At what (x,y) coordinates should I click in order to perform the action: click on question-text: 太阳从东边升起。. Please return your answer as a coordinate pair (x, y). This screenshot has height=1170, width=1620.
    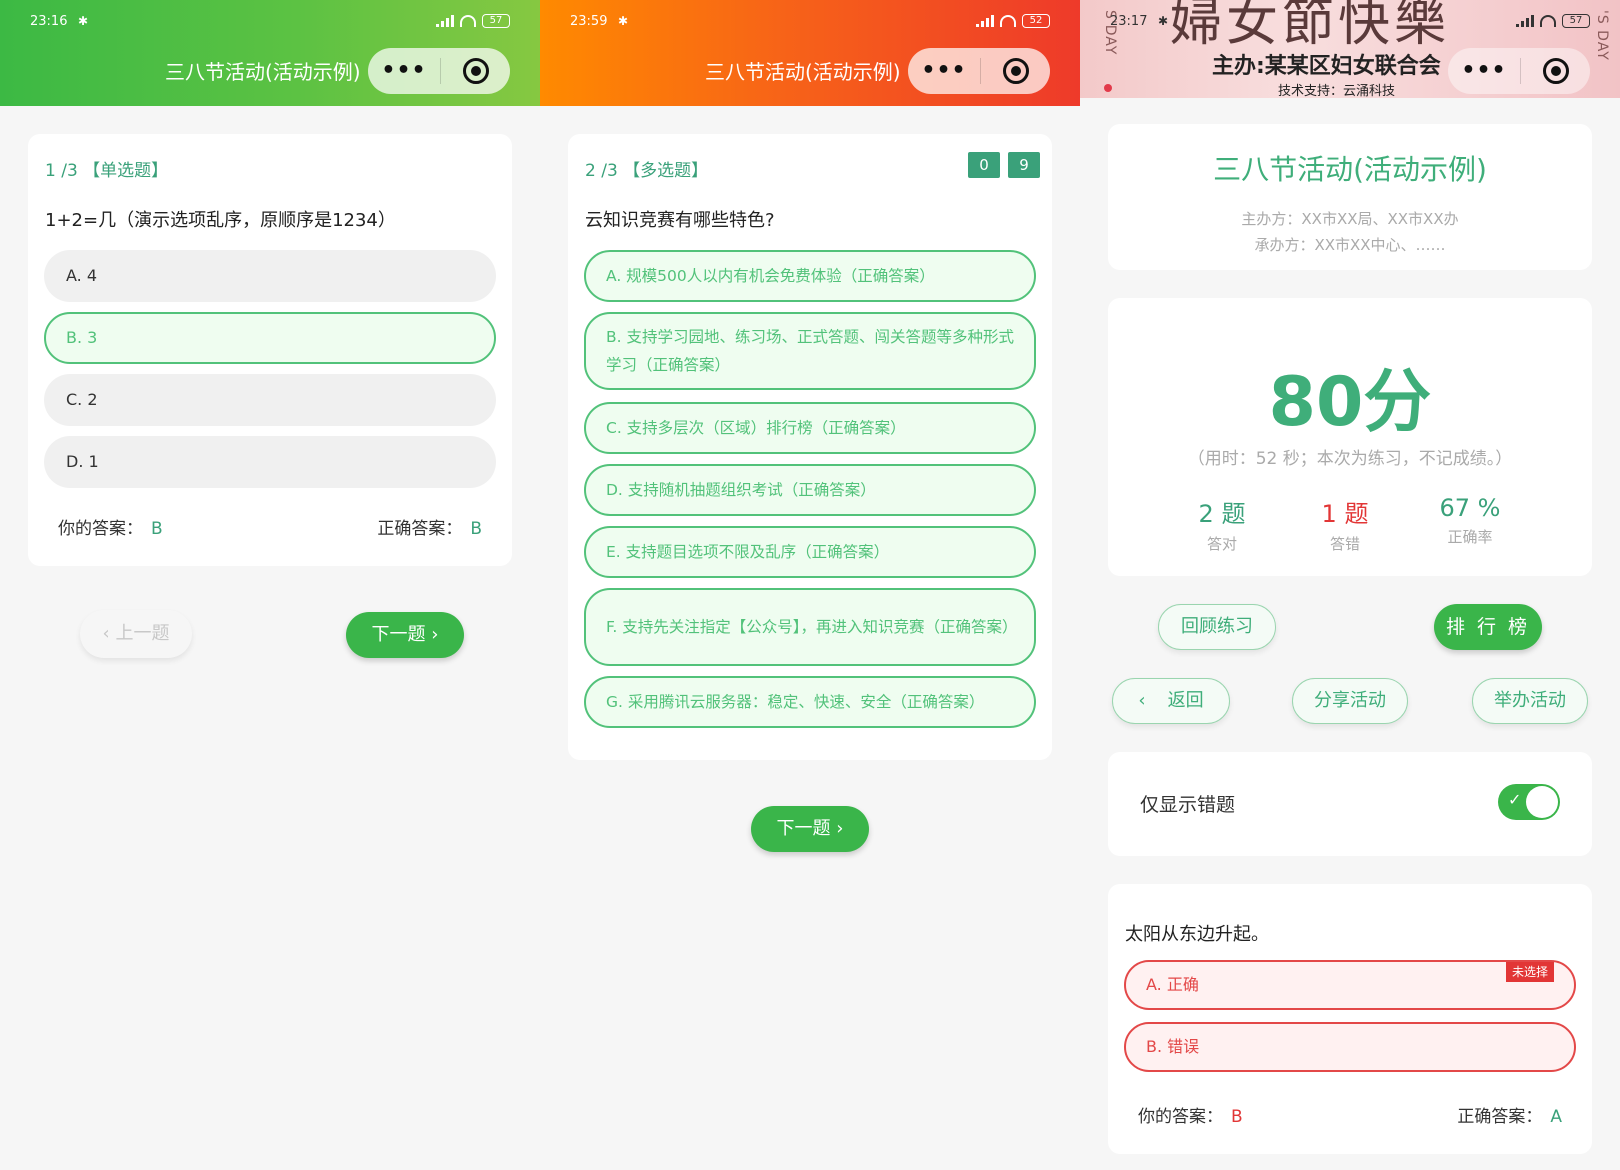
    Looking at the image, I should click on (1197, 934).